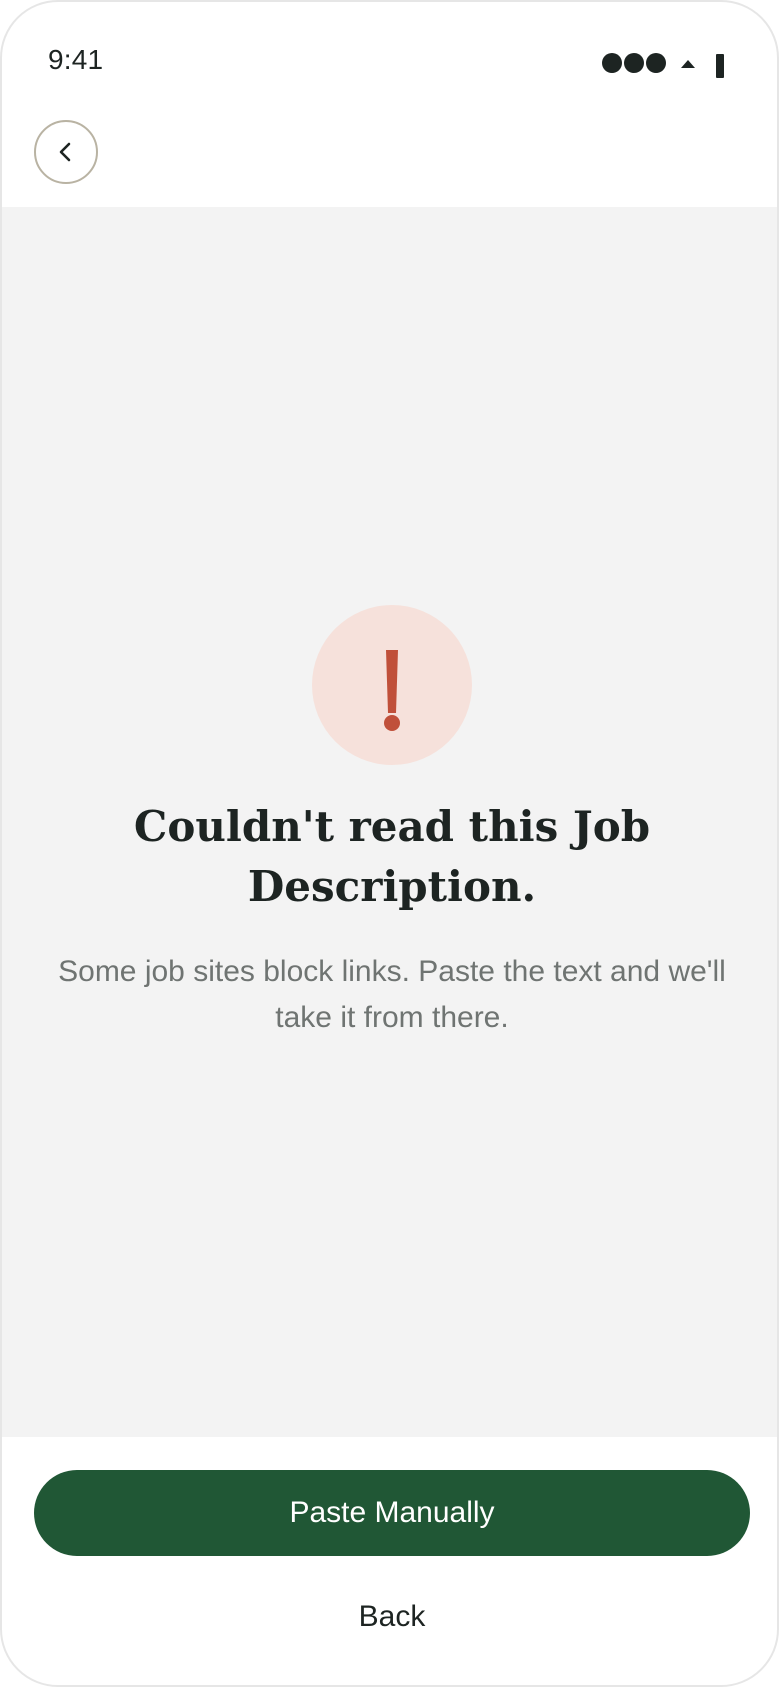 The height and width of the screenshot is (1688, 780). I want to click on status-bar: 9:41, so click(389, 57).